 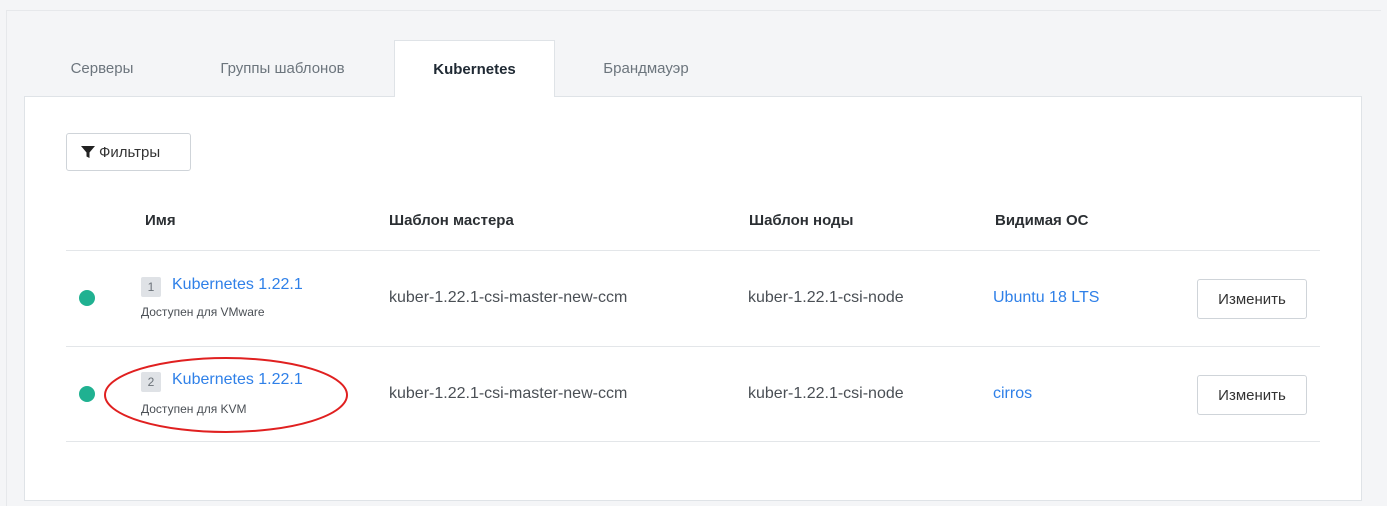 I want to click on row-index-badge: 2, so click(x=151, y=382).